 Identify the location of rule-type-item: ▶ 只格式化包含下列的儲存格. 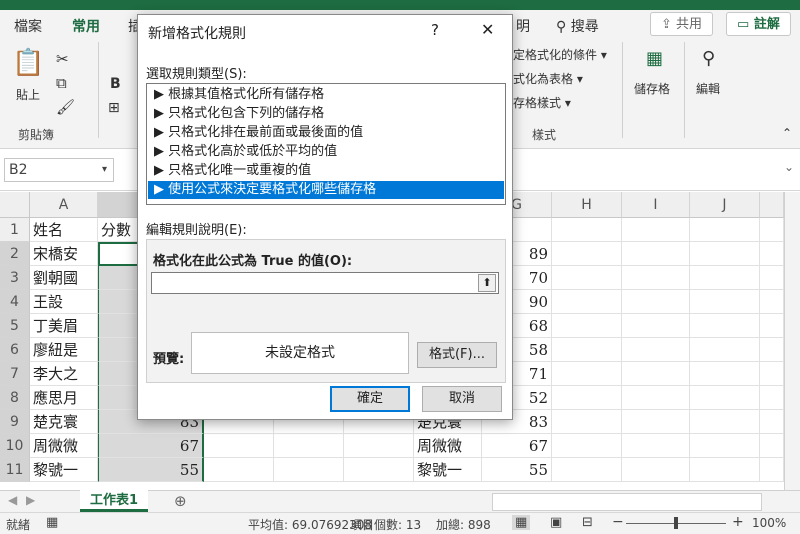
(330, 114).